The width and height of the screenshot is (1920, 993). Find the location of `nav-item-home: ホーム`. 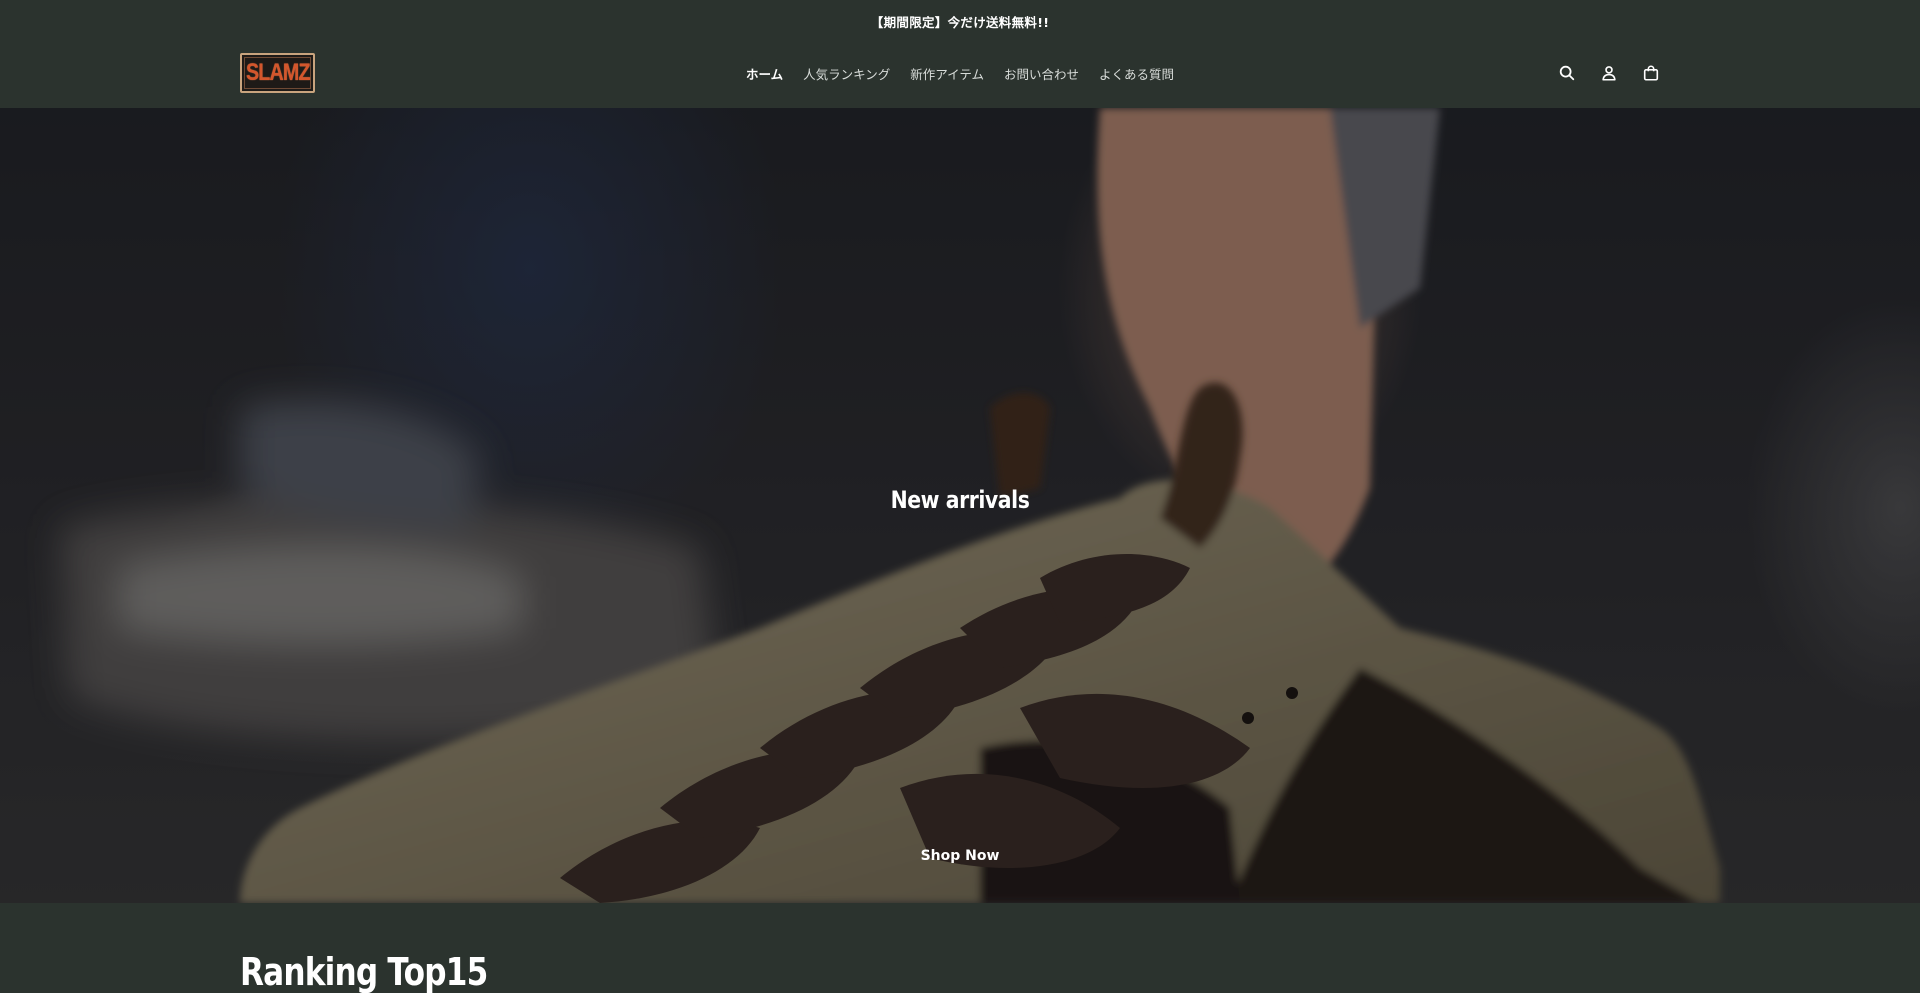

nav-item-home: ホーム is located at coordinates (764, 73).